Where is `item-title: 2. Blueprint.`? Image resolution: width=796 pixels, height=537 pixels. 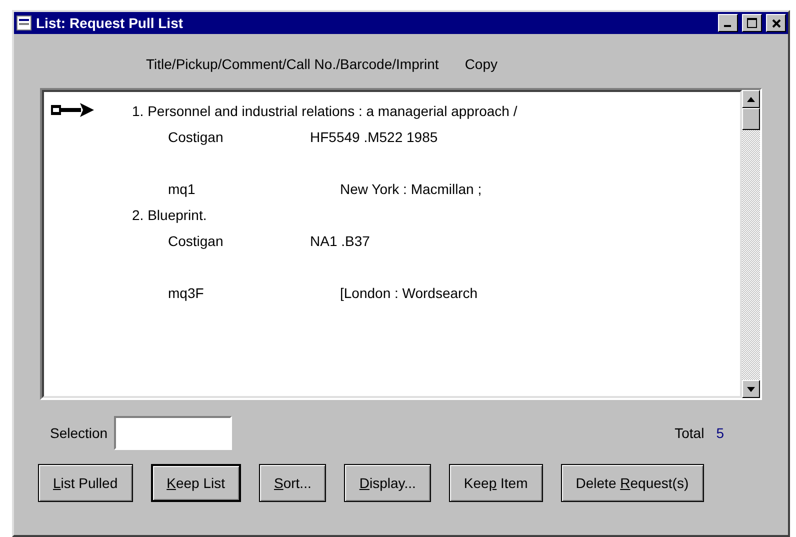
item-title: 2. Blueprint. is located at coordinates (169, 215).